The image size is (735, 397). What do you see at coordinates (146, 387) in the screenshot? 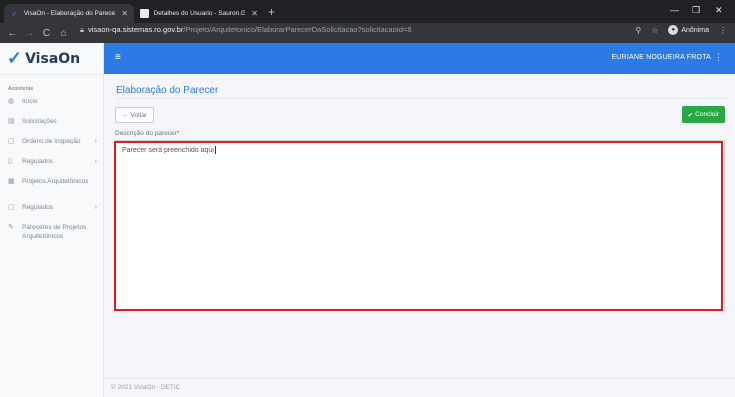
I see `footer-text: © 2021 VisaOn - DETIC` at bounding box center [146, 387].